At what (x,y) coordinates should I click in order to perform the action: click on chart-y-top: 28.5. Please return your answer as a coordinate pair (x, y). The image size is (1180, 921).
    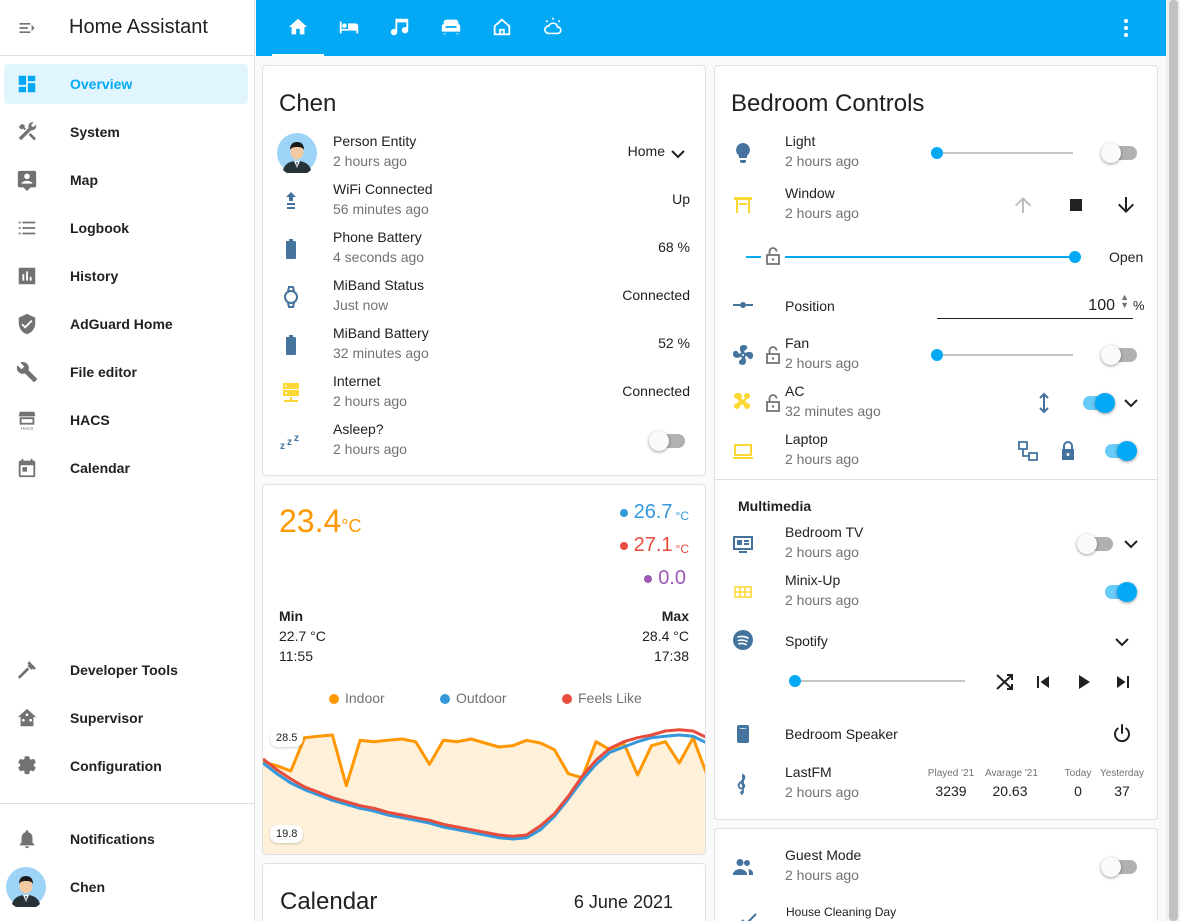
    Looking at the image, I should click on (287, 738).